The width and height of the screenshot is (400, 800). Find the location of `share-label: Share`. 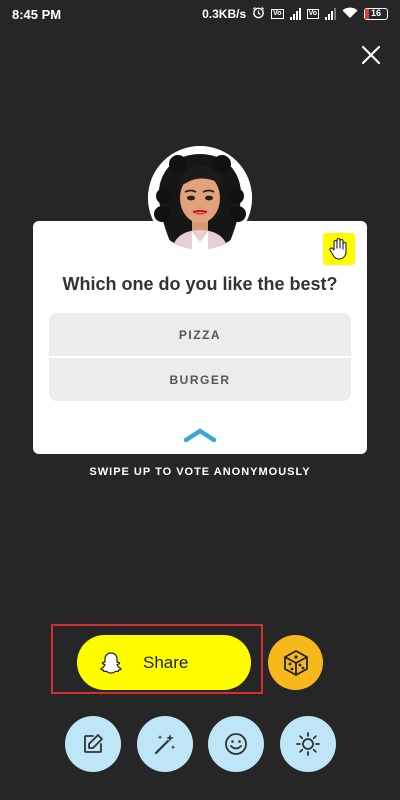

share-label: Share is located at coordinates (166, 662).